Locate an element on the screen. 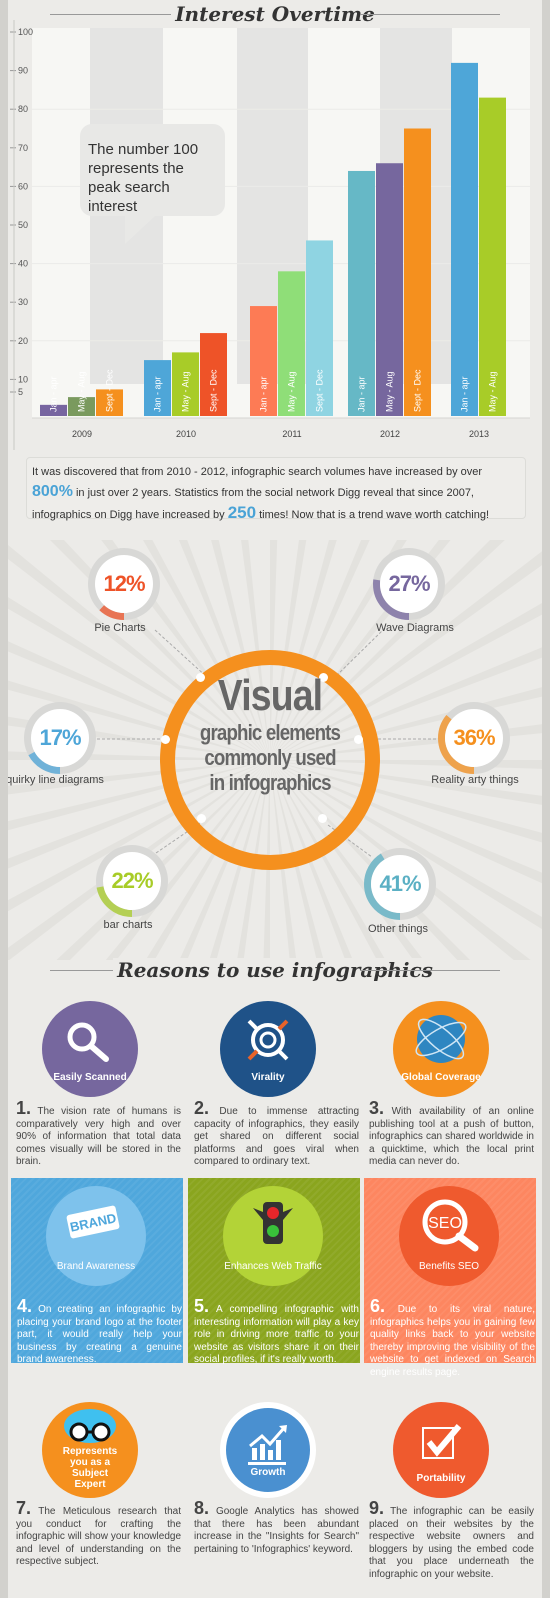  percent-bubble: 12% is located at coordinates (124, 584).